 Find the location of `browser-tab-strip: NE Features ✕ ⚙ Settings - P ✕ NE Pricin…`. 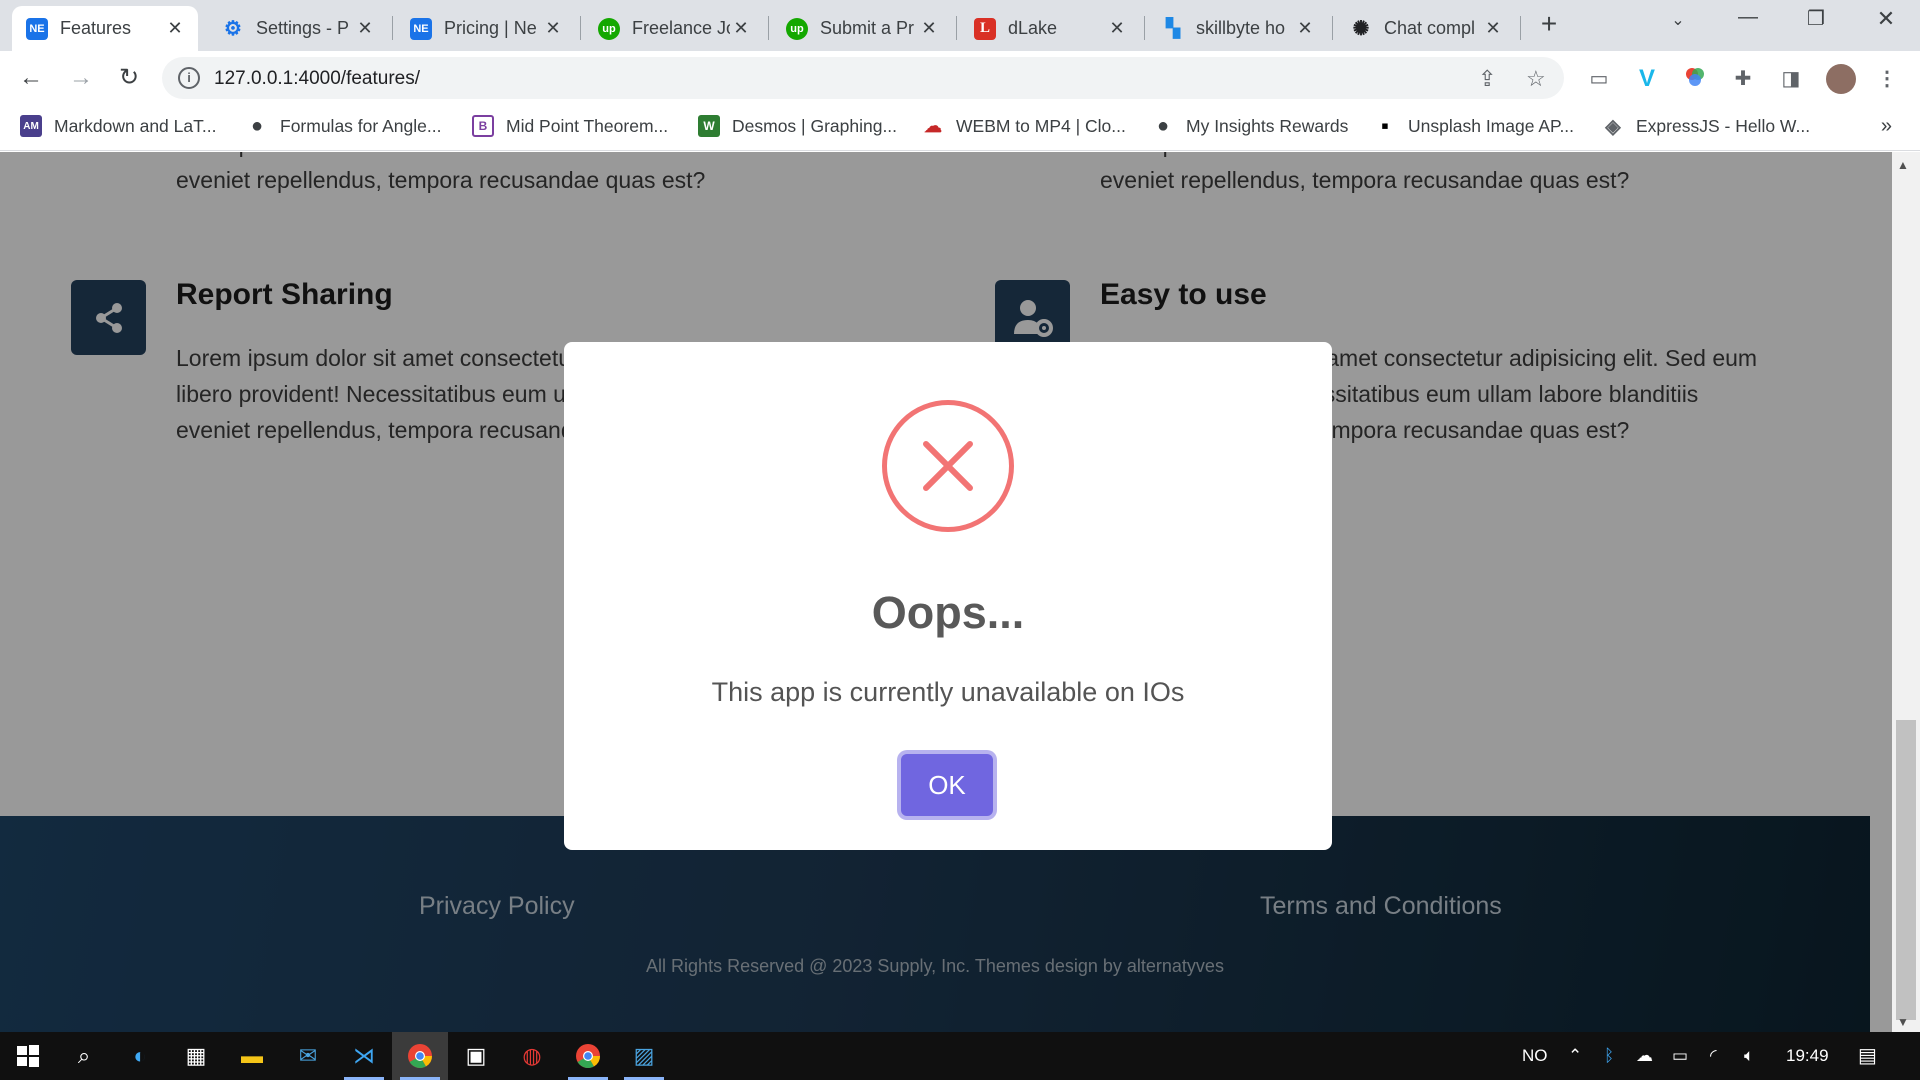

browser-tab-strip: NE Features ✕ ⚙ Settings - P ✕ NE Pricin… is located at coordinates (960, 25).